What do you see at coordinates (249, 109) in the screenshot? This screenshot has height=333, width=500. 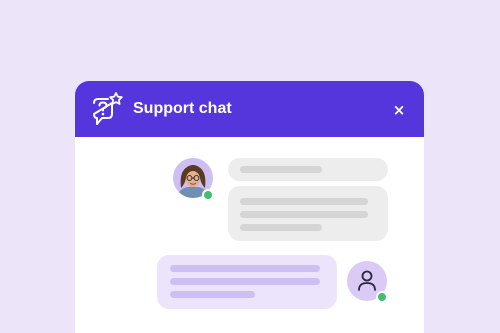 I see `chat-header: Support chat ×` at bounding box center [249, 109].